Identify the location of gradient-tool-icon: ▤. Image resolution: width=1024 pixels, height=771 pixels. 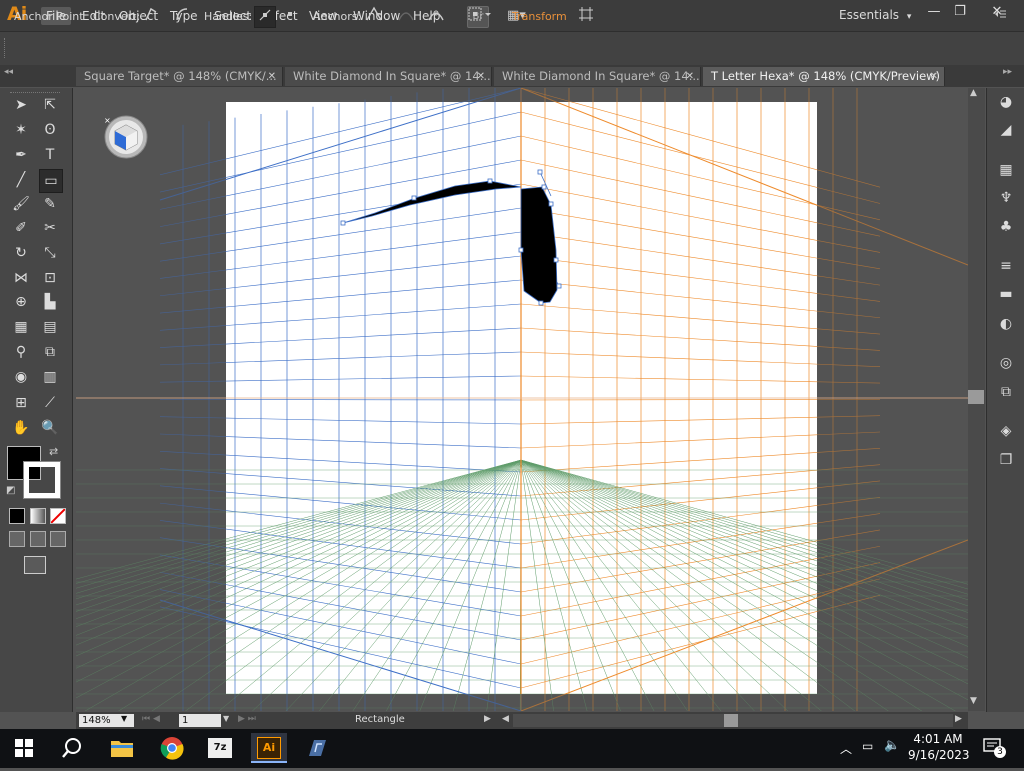
(50, 327).